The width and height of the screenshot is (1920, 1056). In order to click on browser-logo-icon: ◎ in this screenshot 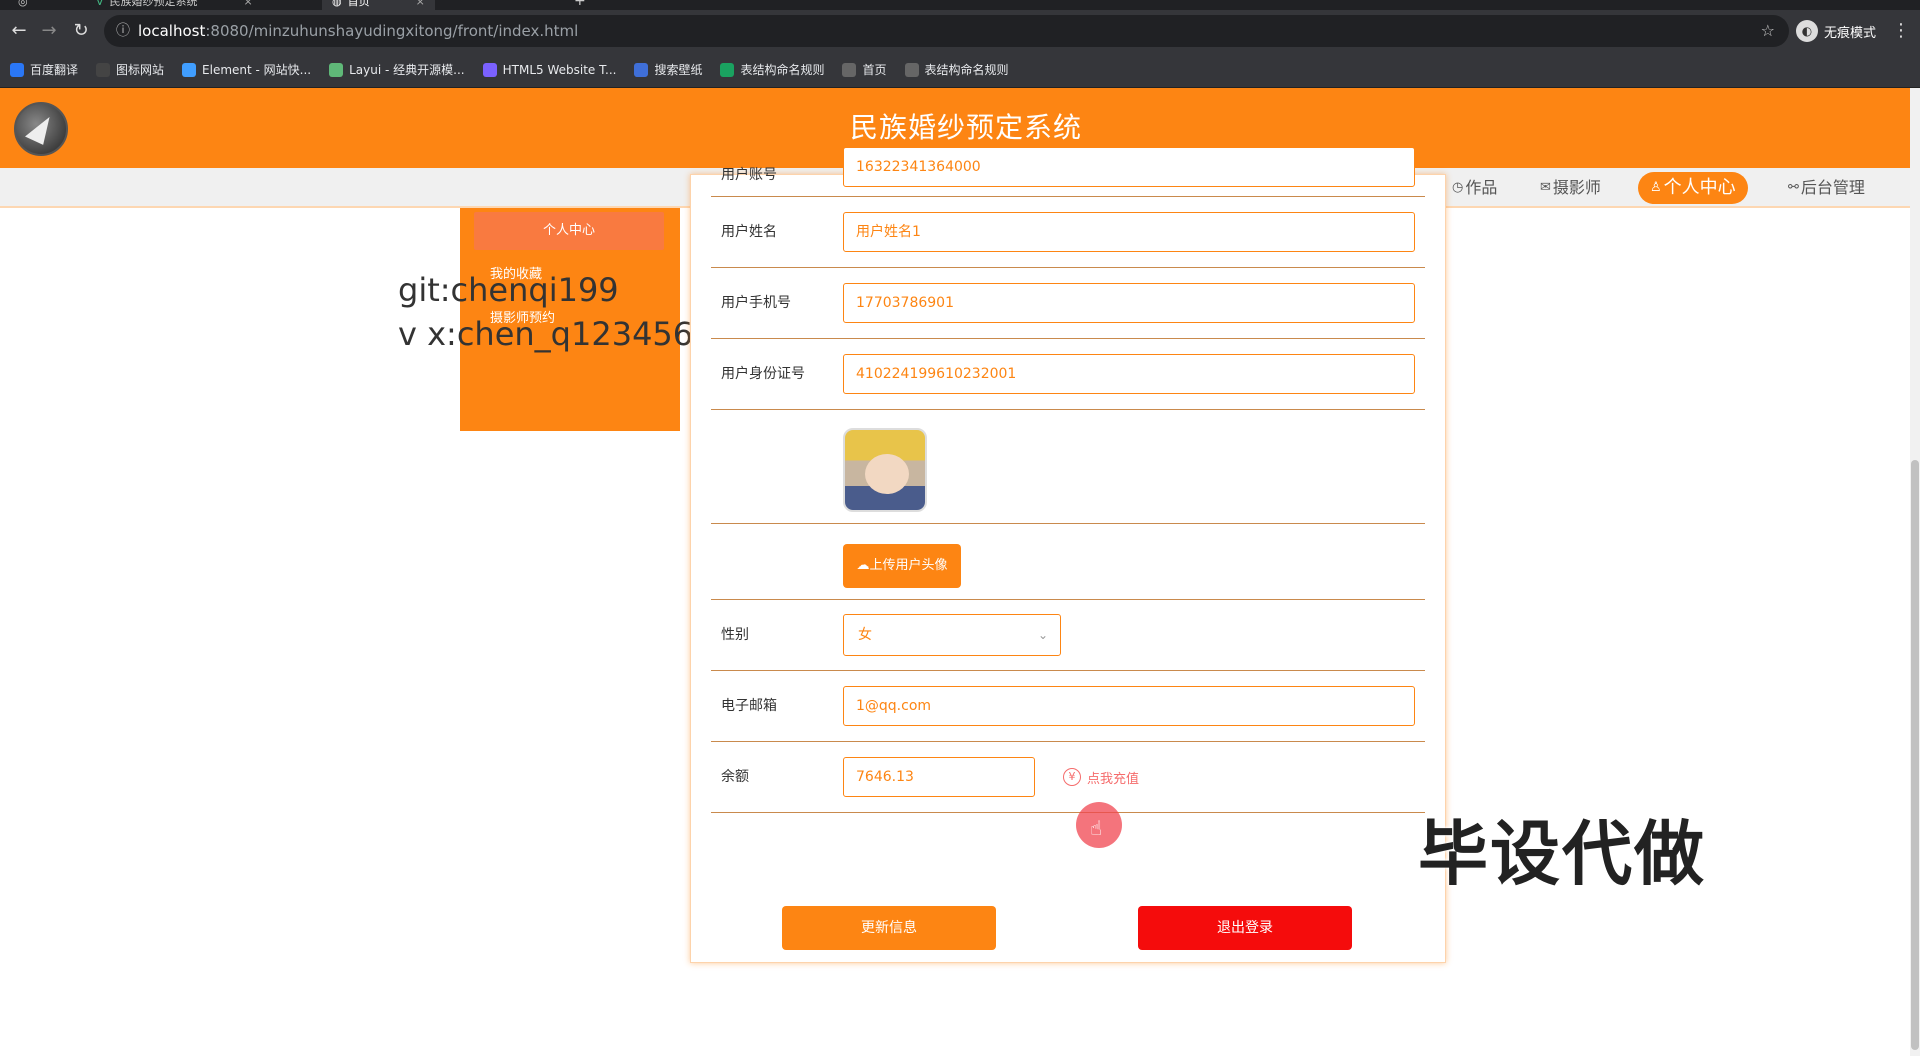, I will do `click(23, 4)`.